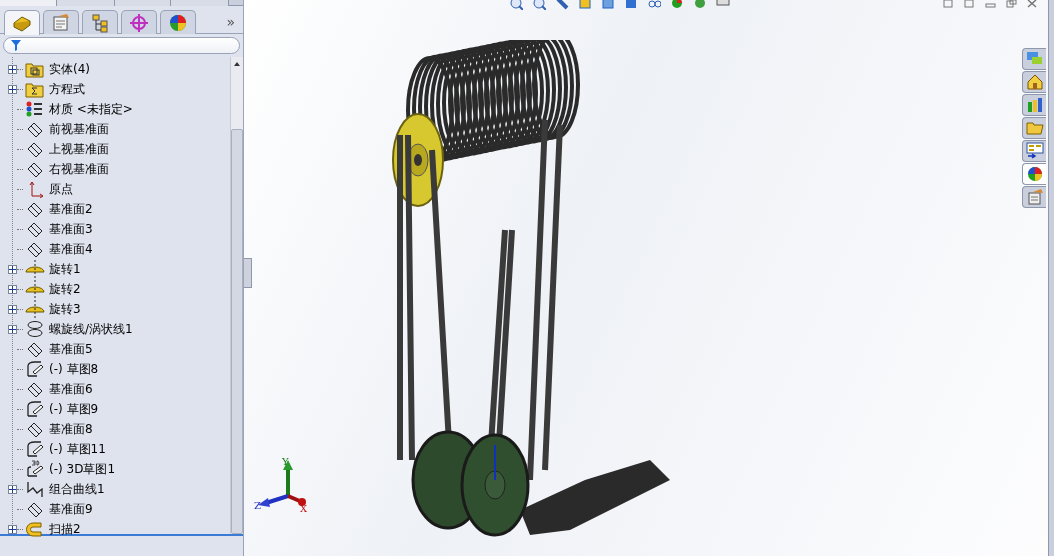 The width and height of the screenshot is (1054, 556). What do you see at coordinates (35, 469) in the screenshot?
I see `sketch-3d-icon` at bounding box center [35, 469].